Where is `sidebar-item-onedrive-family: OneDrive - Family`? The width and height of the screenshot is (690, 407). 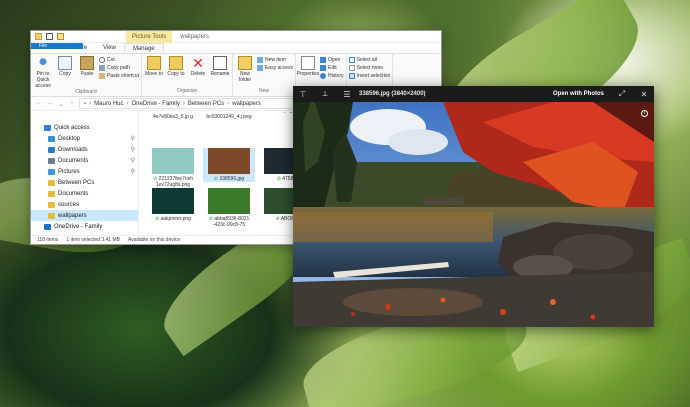
sidebar-item-onedrive-family: OneDrive - Family is located at coordinates (84, 226).